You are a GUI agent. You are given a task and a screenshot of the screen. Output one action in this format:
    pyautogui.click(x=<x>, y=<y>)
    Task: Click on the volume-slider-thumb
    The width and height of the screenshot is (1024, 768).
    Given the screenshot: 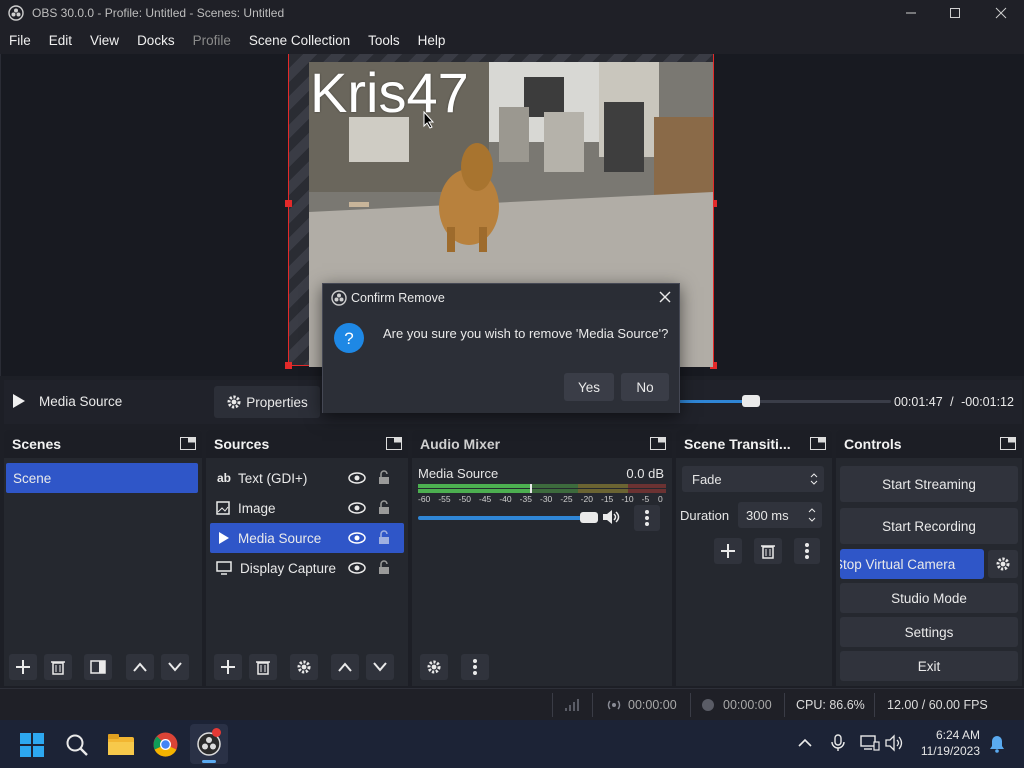 What is the action you would take?
    pyautogui.click(x=589, y=517)
    